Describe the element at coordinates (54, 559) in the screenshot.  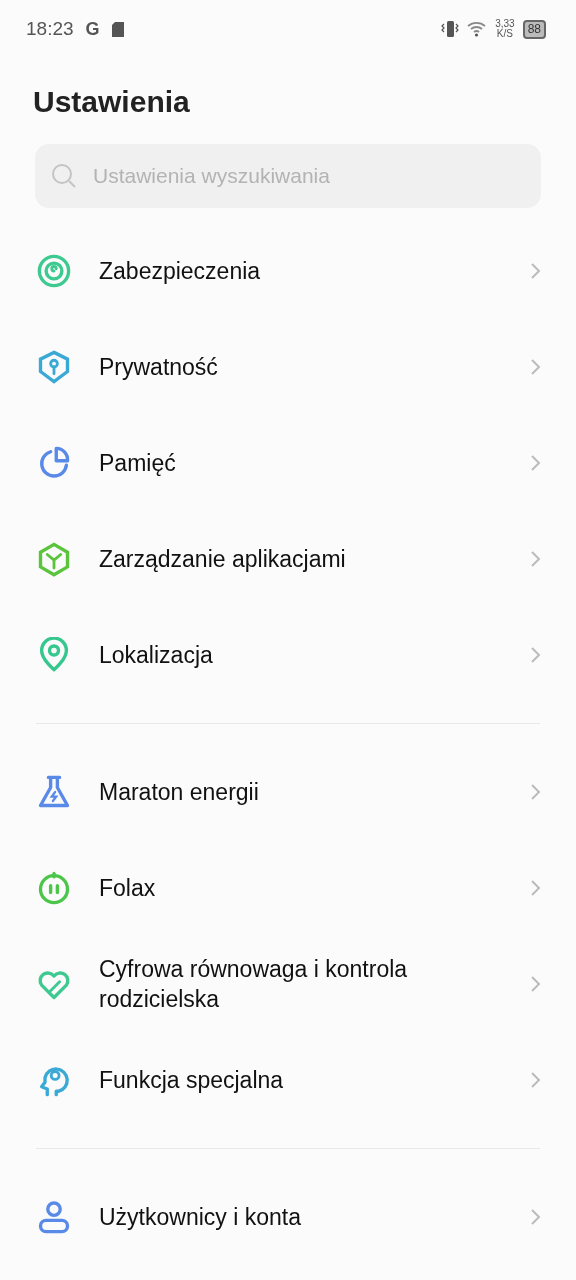
I see `hexagon-icon` at that location.